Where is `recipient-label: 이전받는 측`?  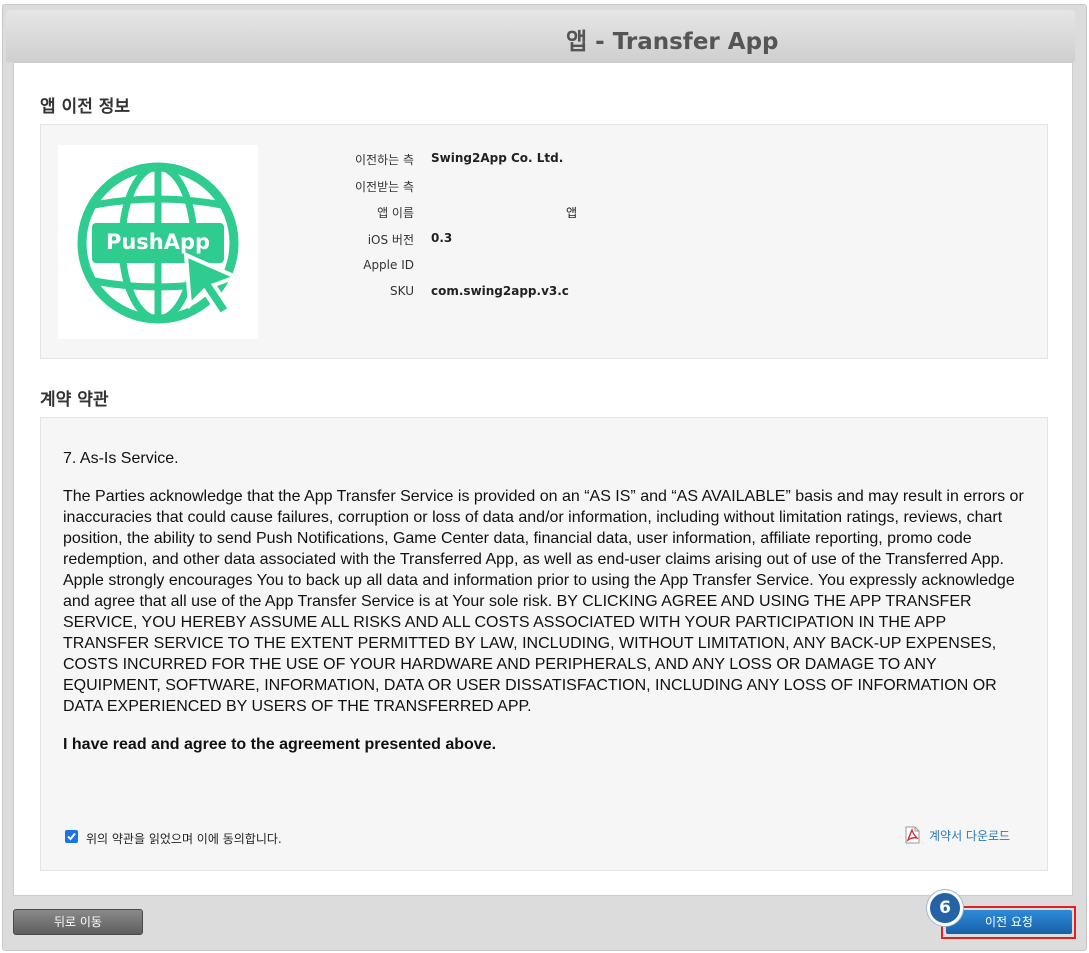 recipient-label: 이전받는 측 is located at coordinates (384, 187).